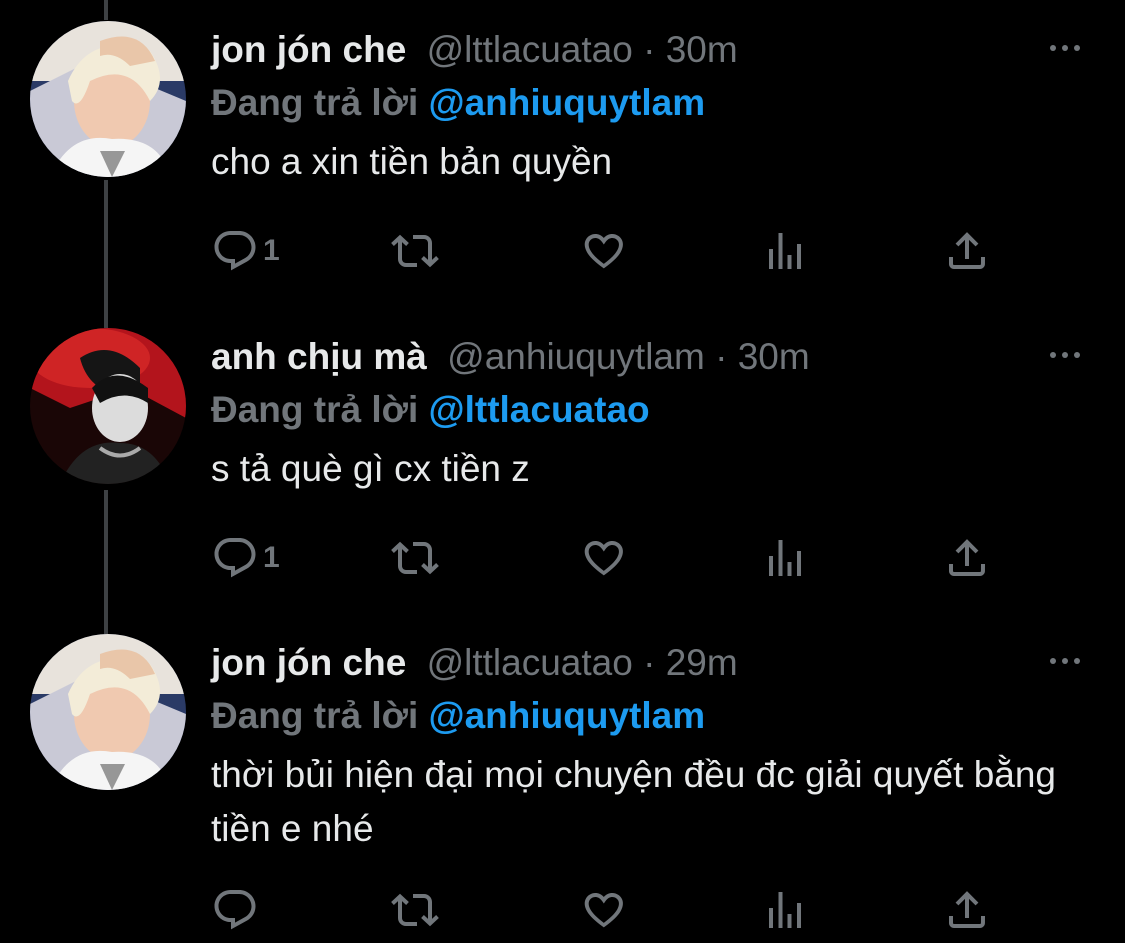 This screenshot has width=1125, height=943. Describe the element at coordinates (539, 409) in the screenshot. I see `mention-link: @lttlacuatao` at that location.